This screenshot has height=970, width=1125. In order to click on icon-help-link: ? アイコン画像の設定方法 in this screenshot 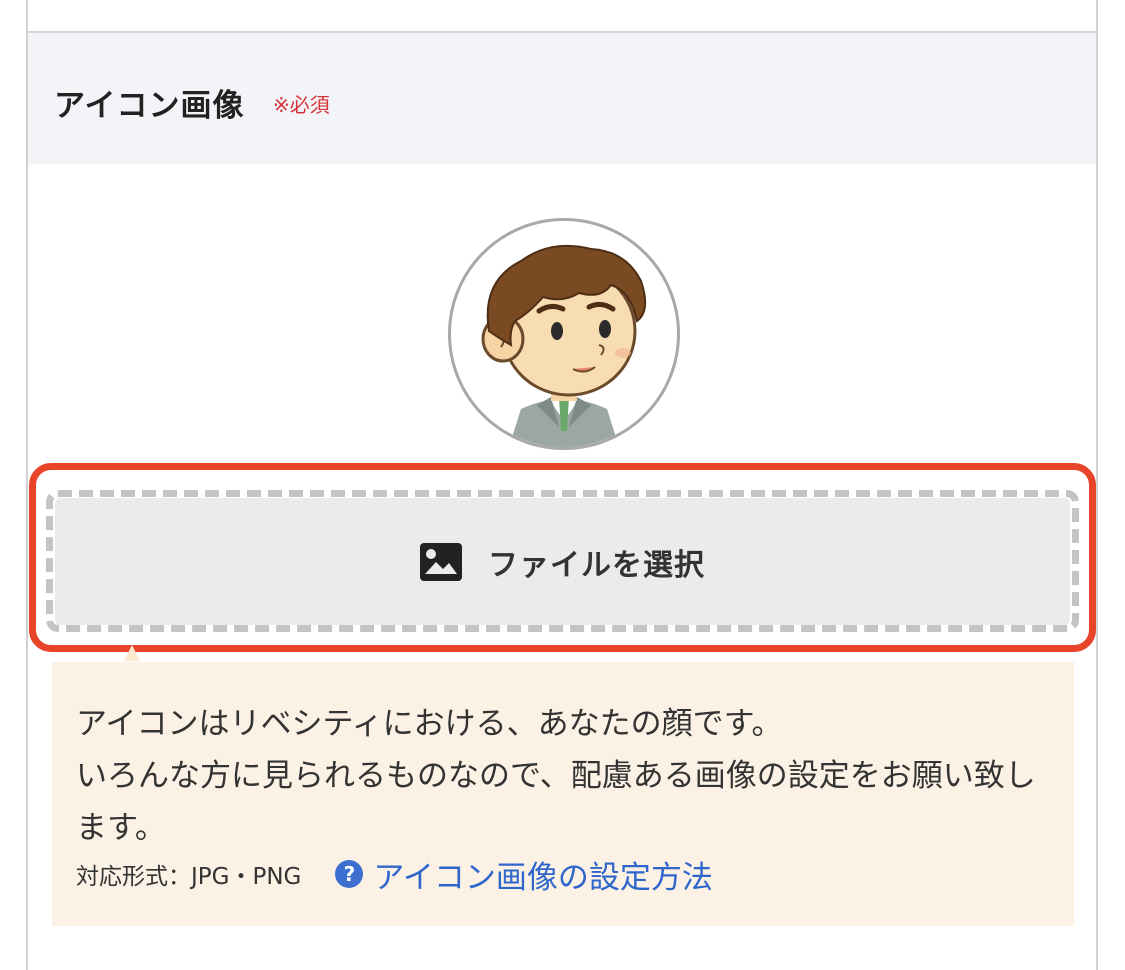, I will do `click(524, 874)`.